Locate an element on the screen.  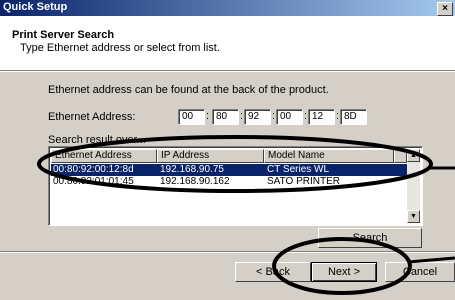
highlight-ellipse-next is located at coordinates (342, 266).